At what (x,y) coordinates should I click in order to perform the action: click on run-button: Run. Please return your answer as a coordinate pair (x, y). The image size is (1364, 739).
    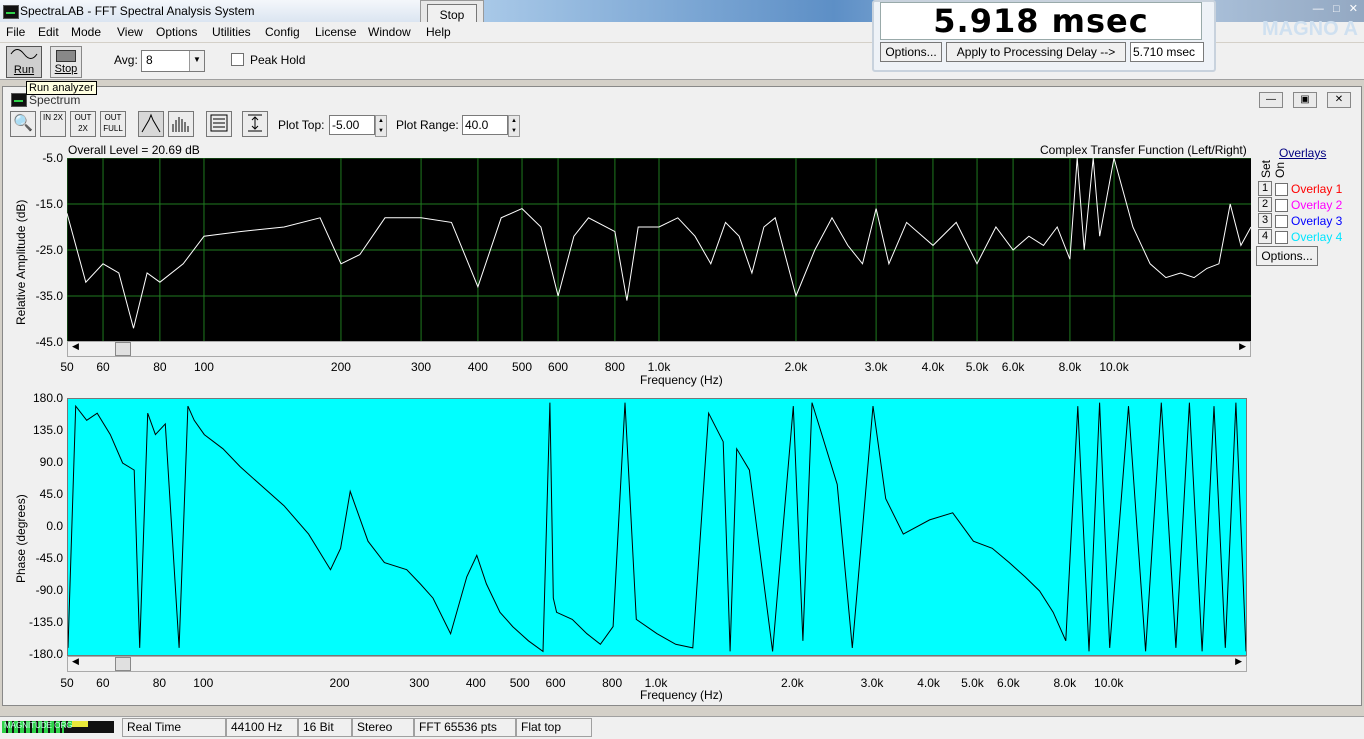
    Looking at the image, I should click on (24, 62).